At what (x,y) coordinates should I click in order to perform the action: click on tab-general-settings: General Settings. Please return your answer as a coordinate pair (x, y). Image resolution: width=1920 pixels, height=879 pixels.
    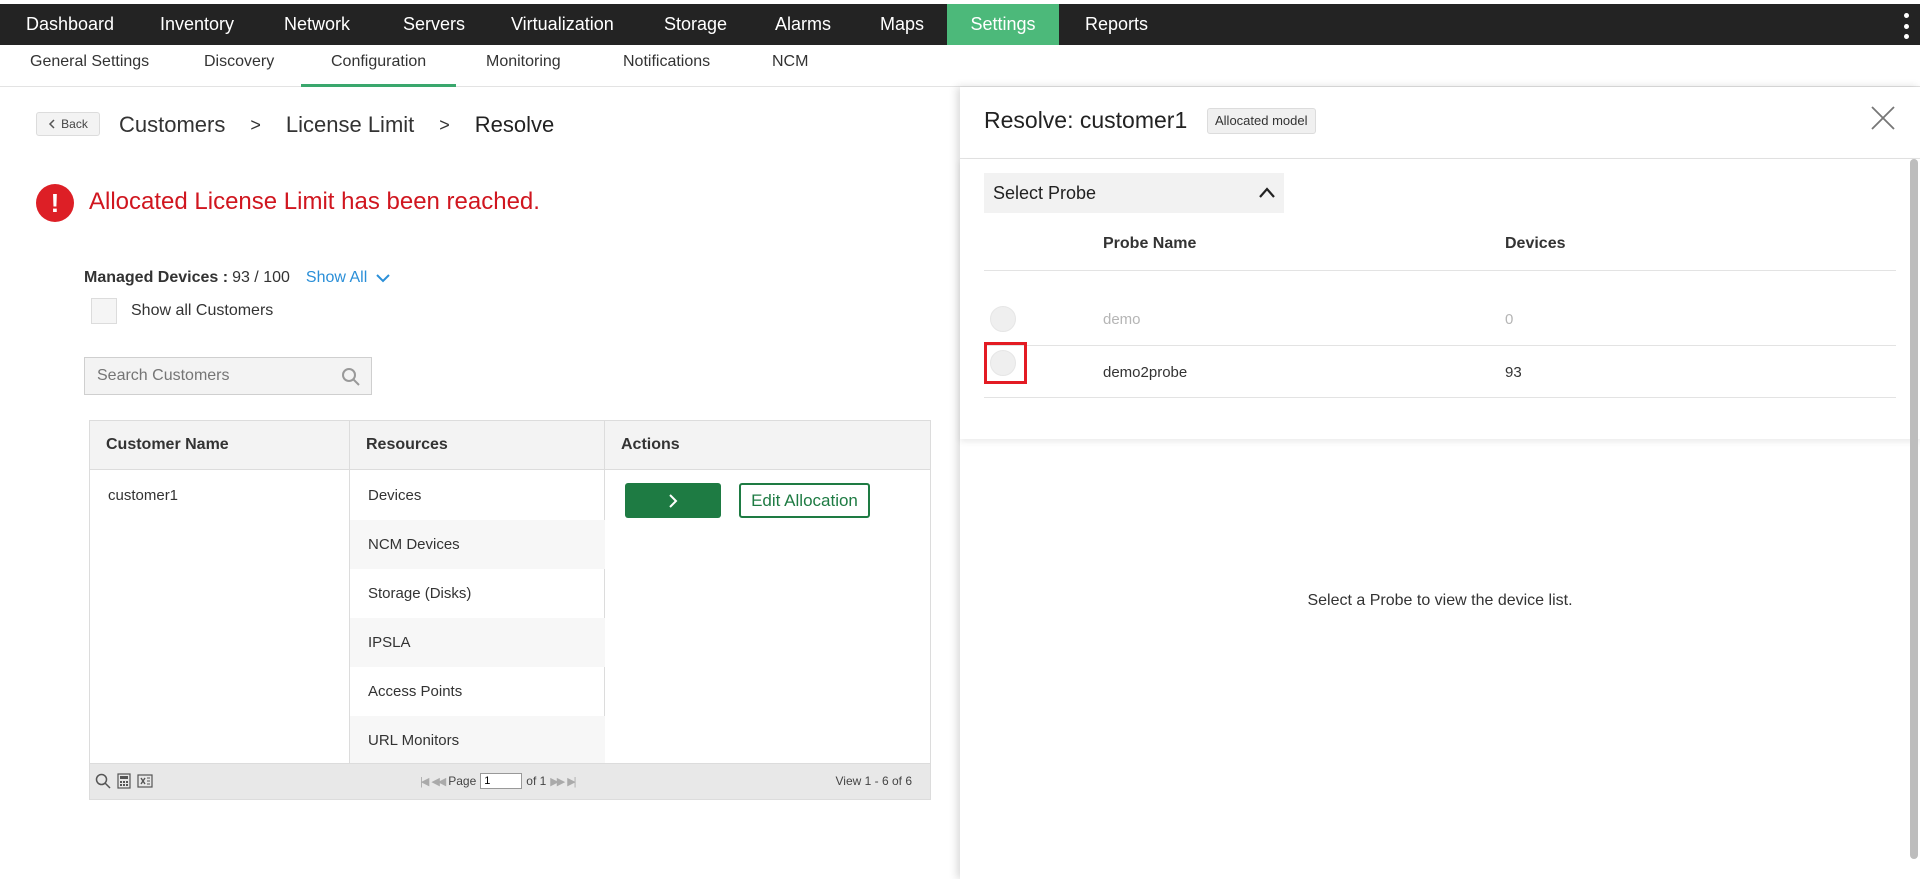
    Looking at the image, I should click on (89, 66).